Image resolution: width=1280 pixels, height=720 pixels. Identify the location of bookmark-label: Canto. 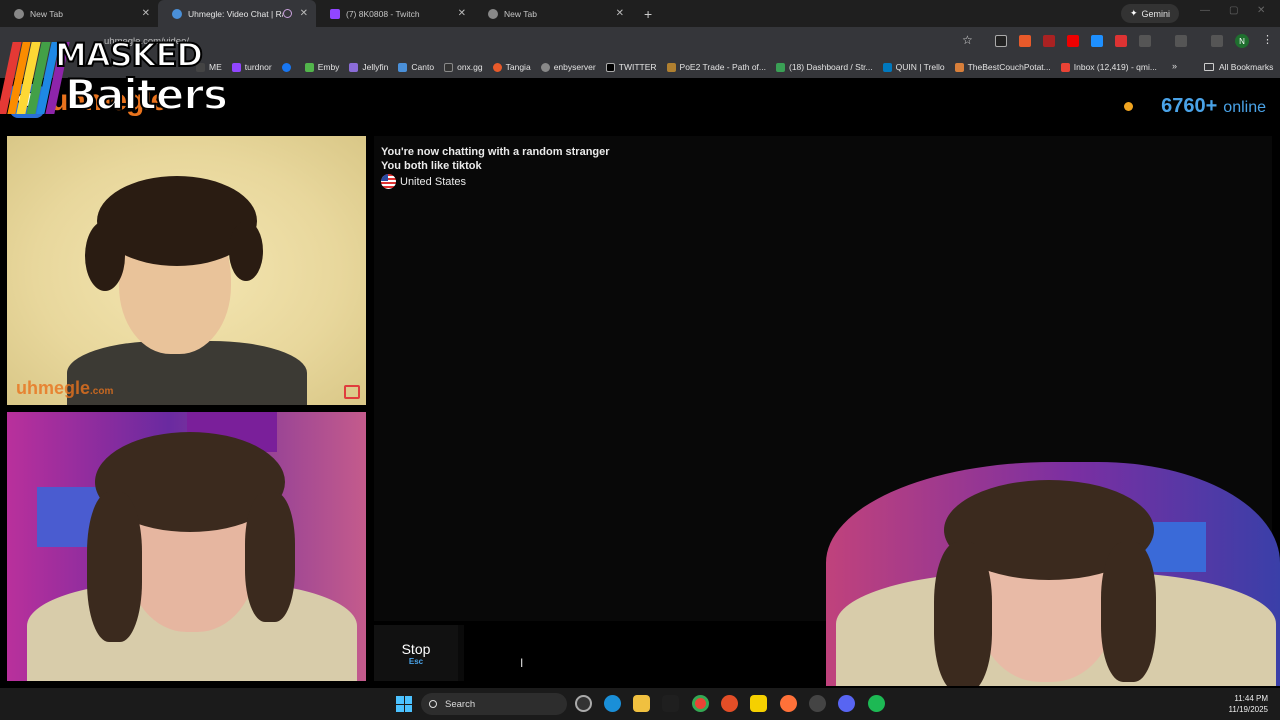
(423, 67).